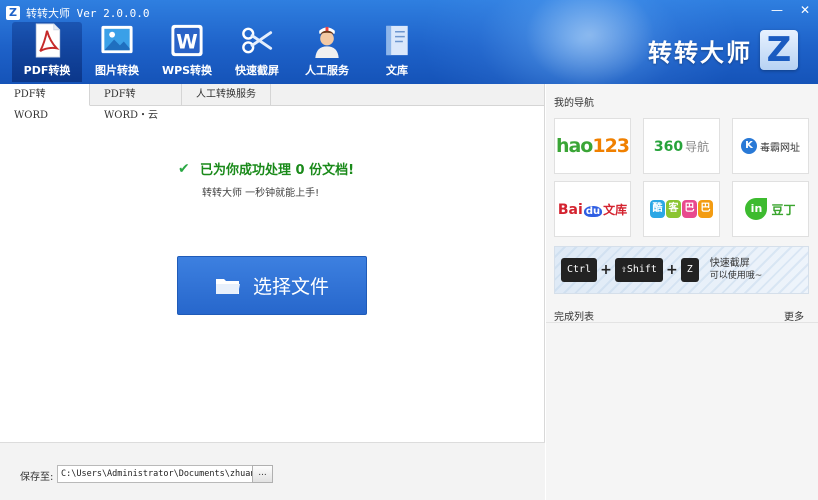  I want to click on kukebaba-char: 酷, so click(657, 209).